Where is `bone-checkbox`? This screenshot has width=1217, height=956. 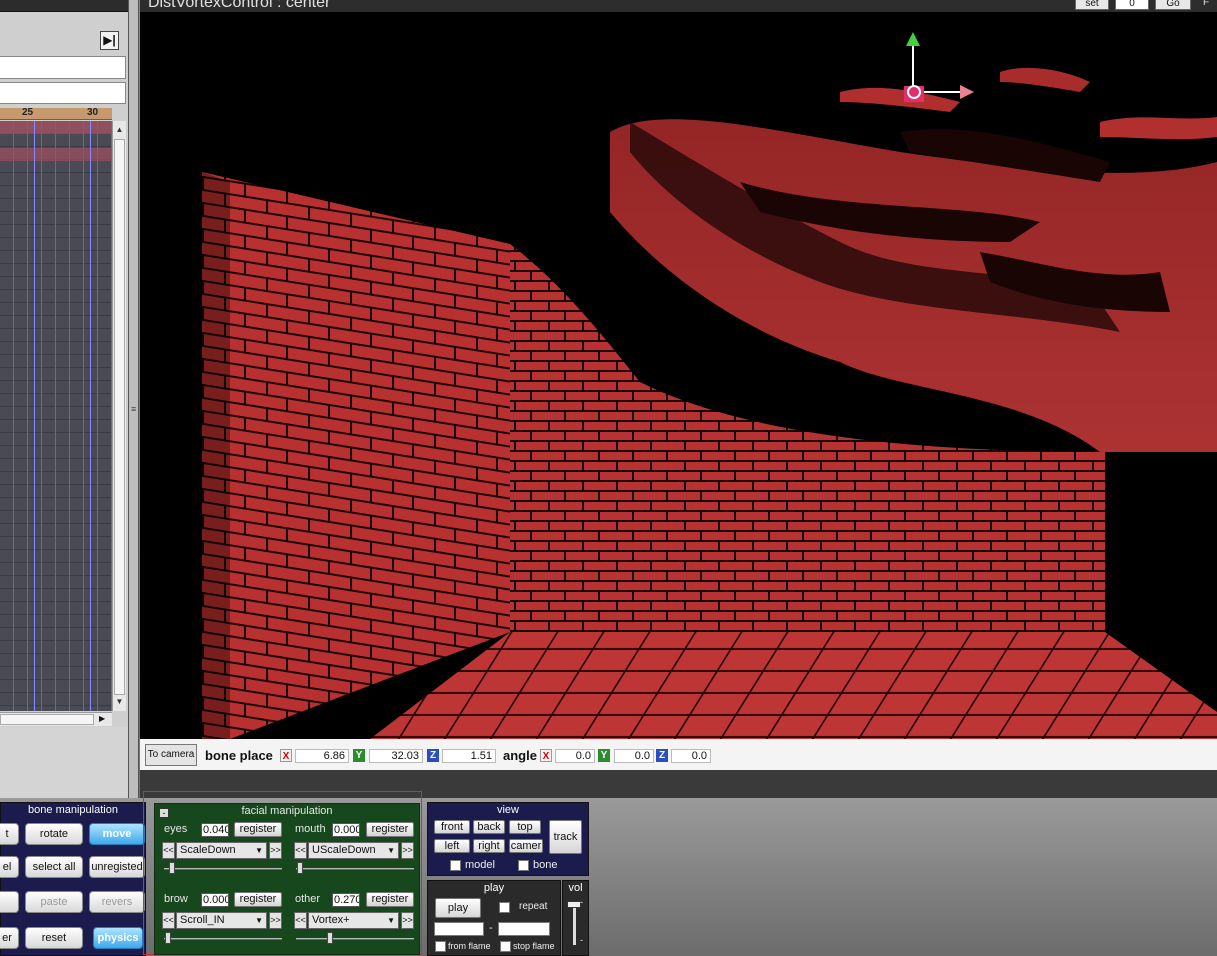
bone-checkbox is located at coordinates (523, 865).